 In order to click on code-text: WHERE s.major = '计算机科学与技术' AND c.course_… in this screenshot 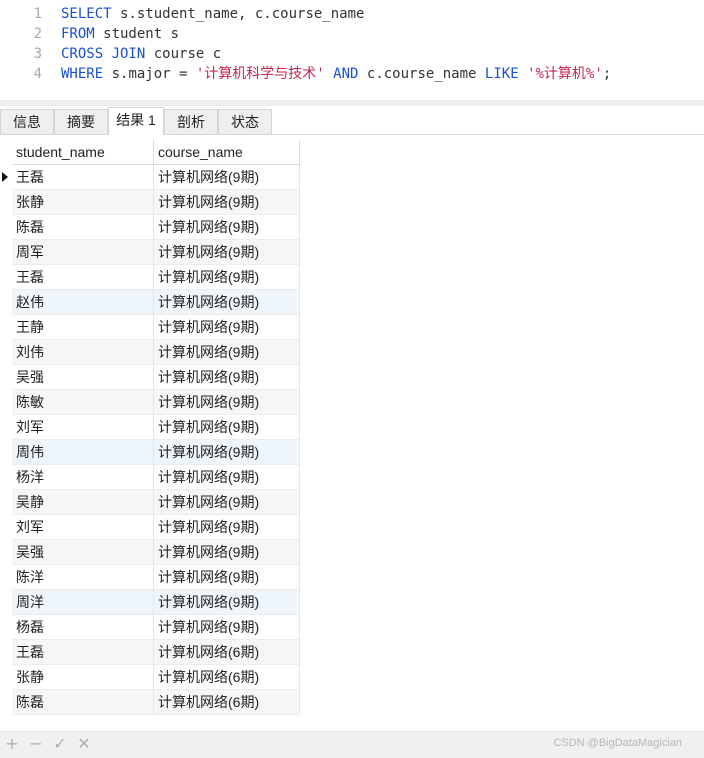, I will do `click(336, 74)`.